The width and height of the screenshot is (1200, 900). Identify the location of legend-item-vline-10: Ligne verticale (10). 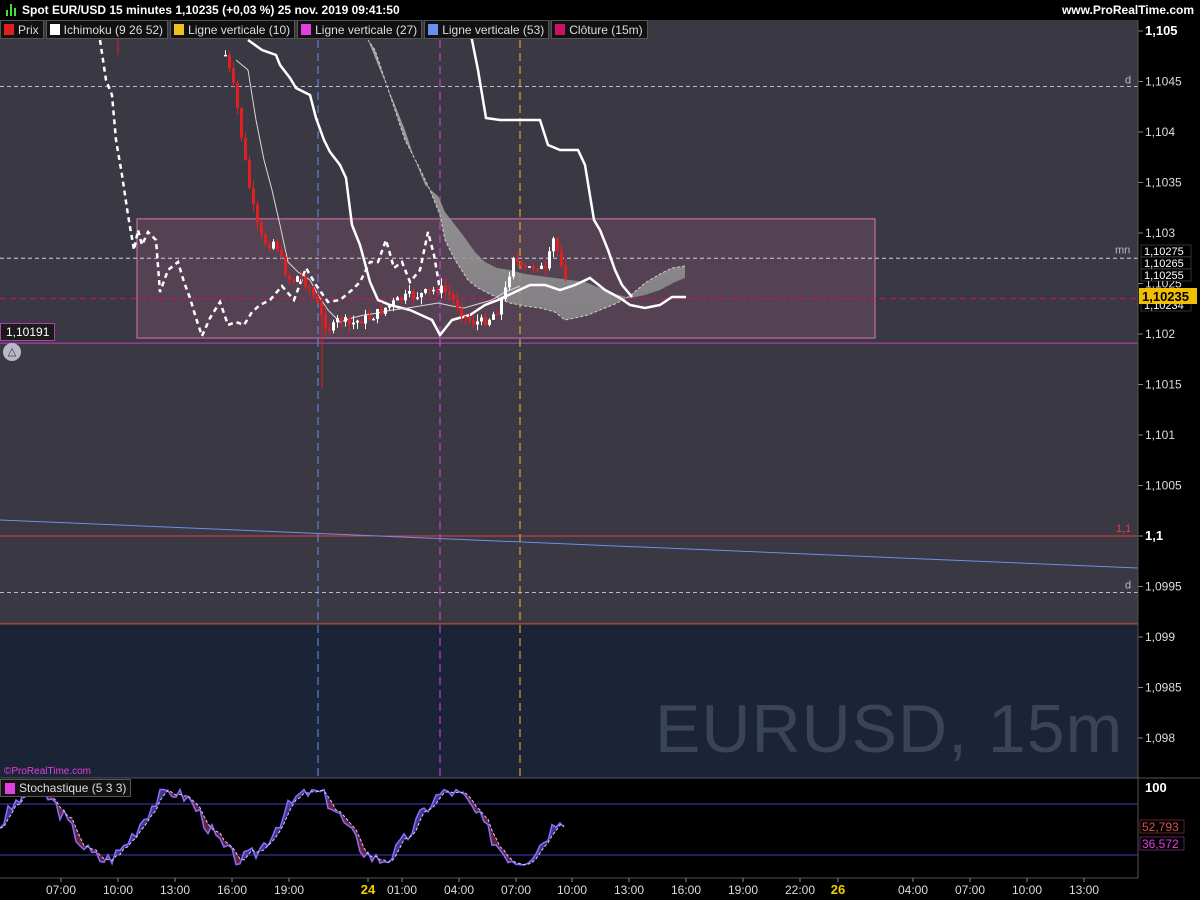
(233, 29).